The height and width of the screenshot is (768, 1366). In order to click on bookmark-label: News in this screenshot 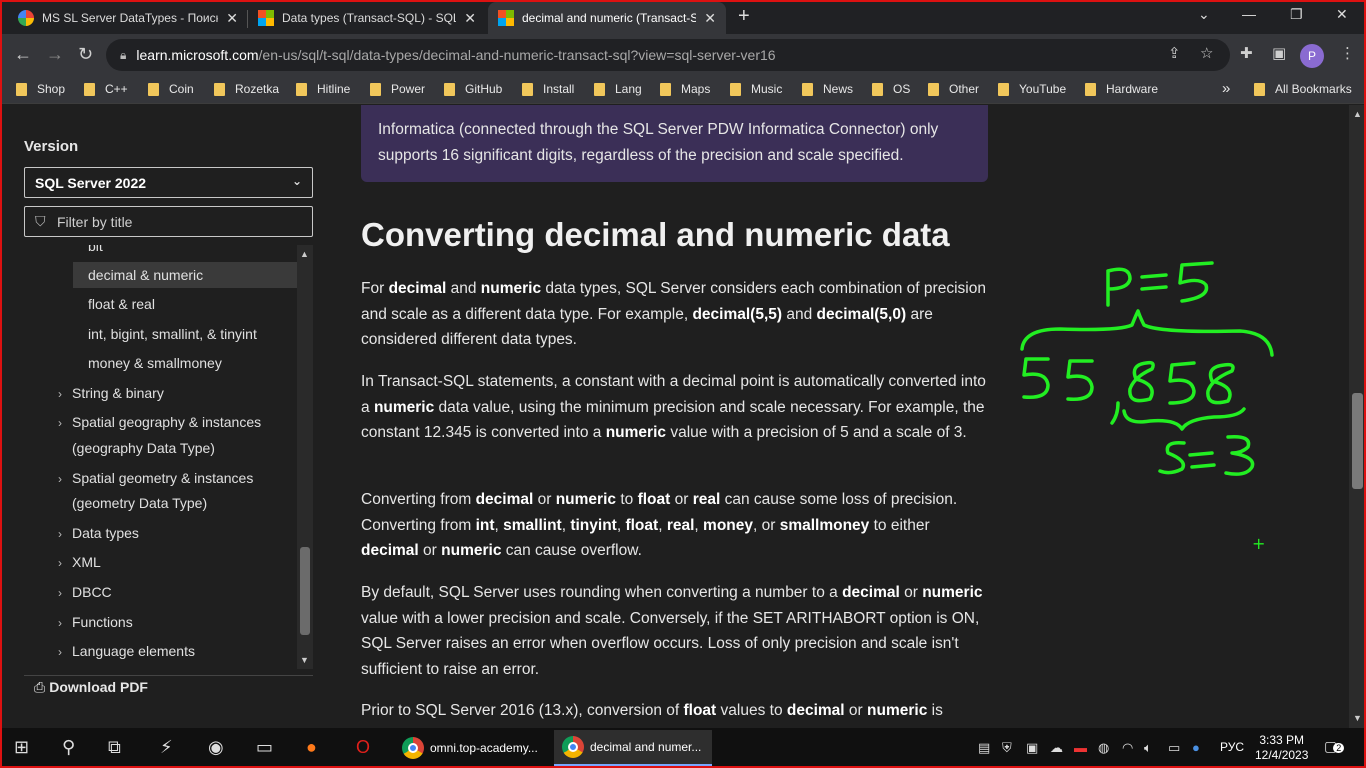, I will do `click(838, 89)`.